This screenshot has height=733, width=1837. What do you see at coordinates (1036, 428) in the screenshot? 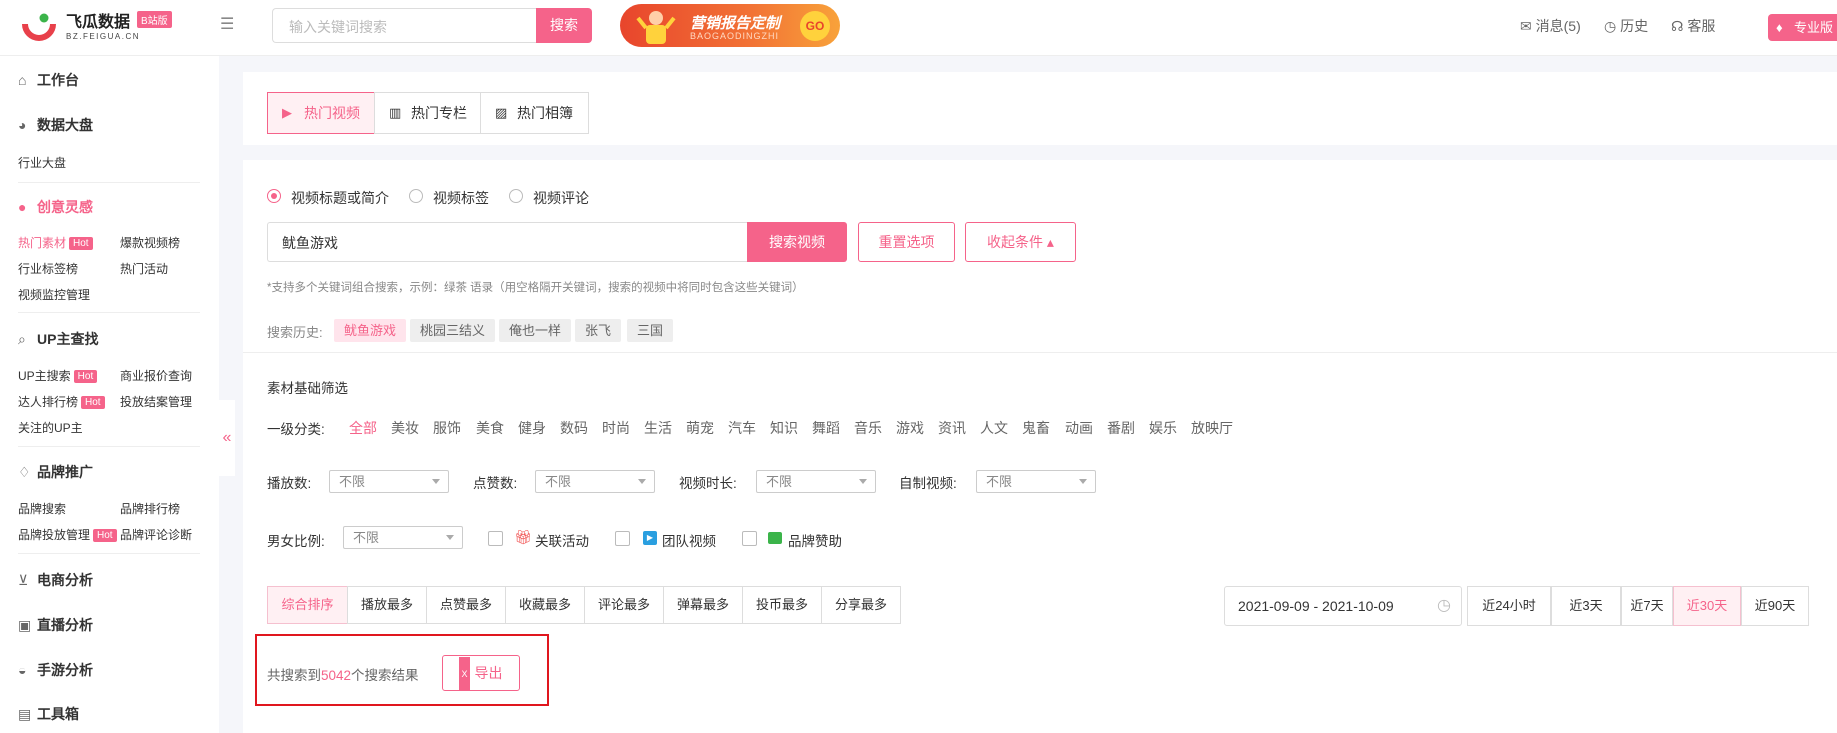
I see `category-item: 鬼畜` at bounding box center [1036, 428].